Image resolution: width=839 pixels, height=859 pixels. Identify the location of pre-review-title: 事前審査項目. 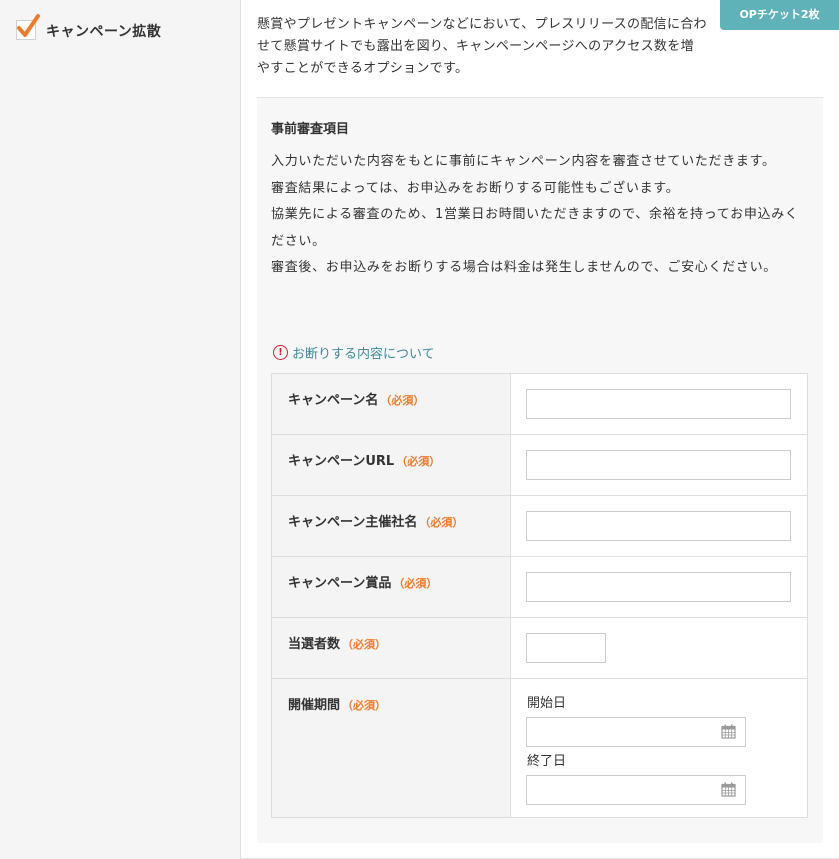
(310, 129).